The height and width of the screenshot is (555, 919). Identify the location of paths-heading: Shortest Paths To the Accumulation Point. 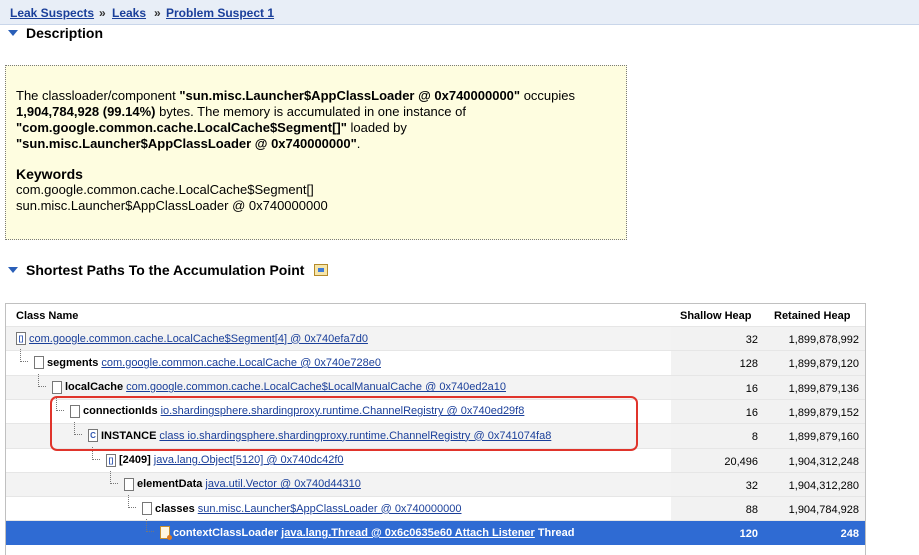
(165, 270).